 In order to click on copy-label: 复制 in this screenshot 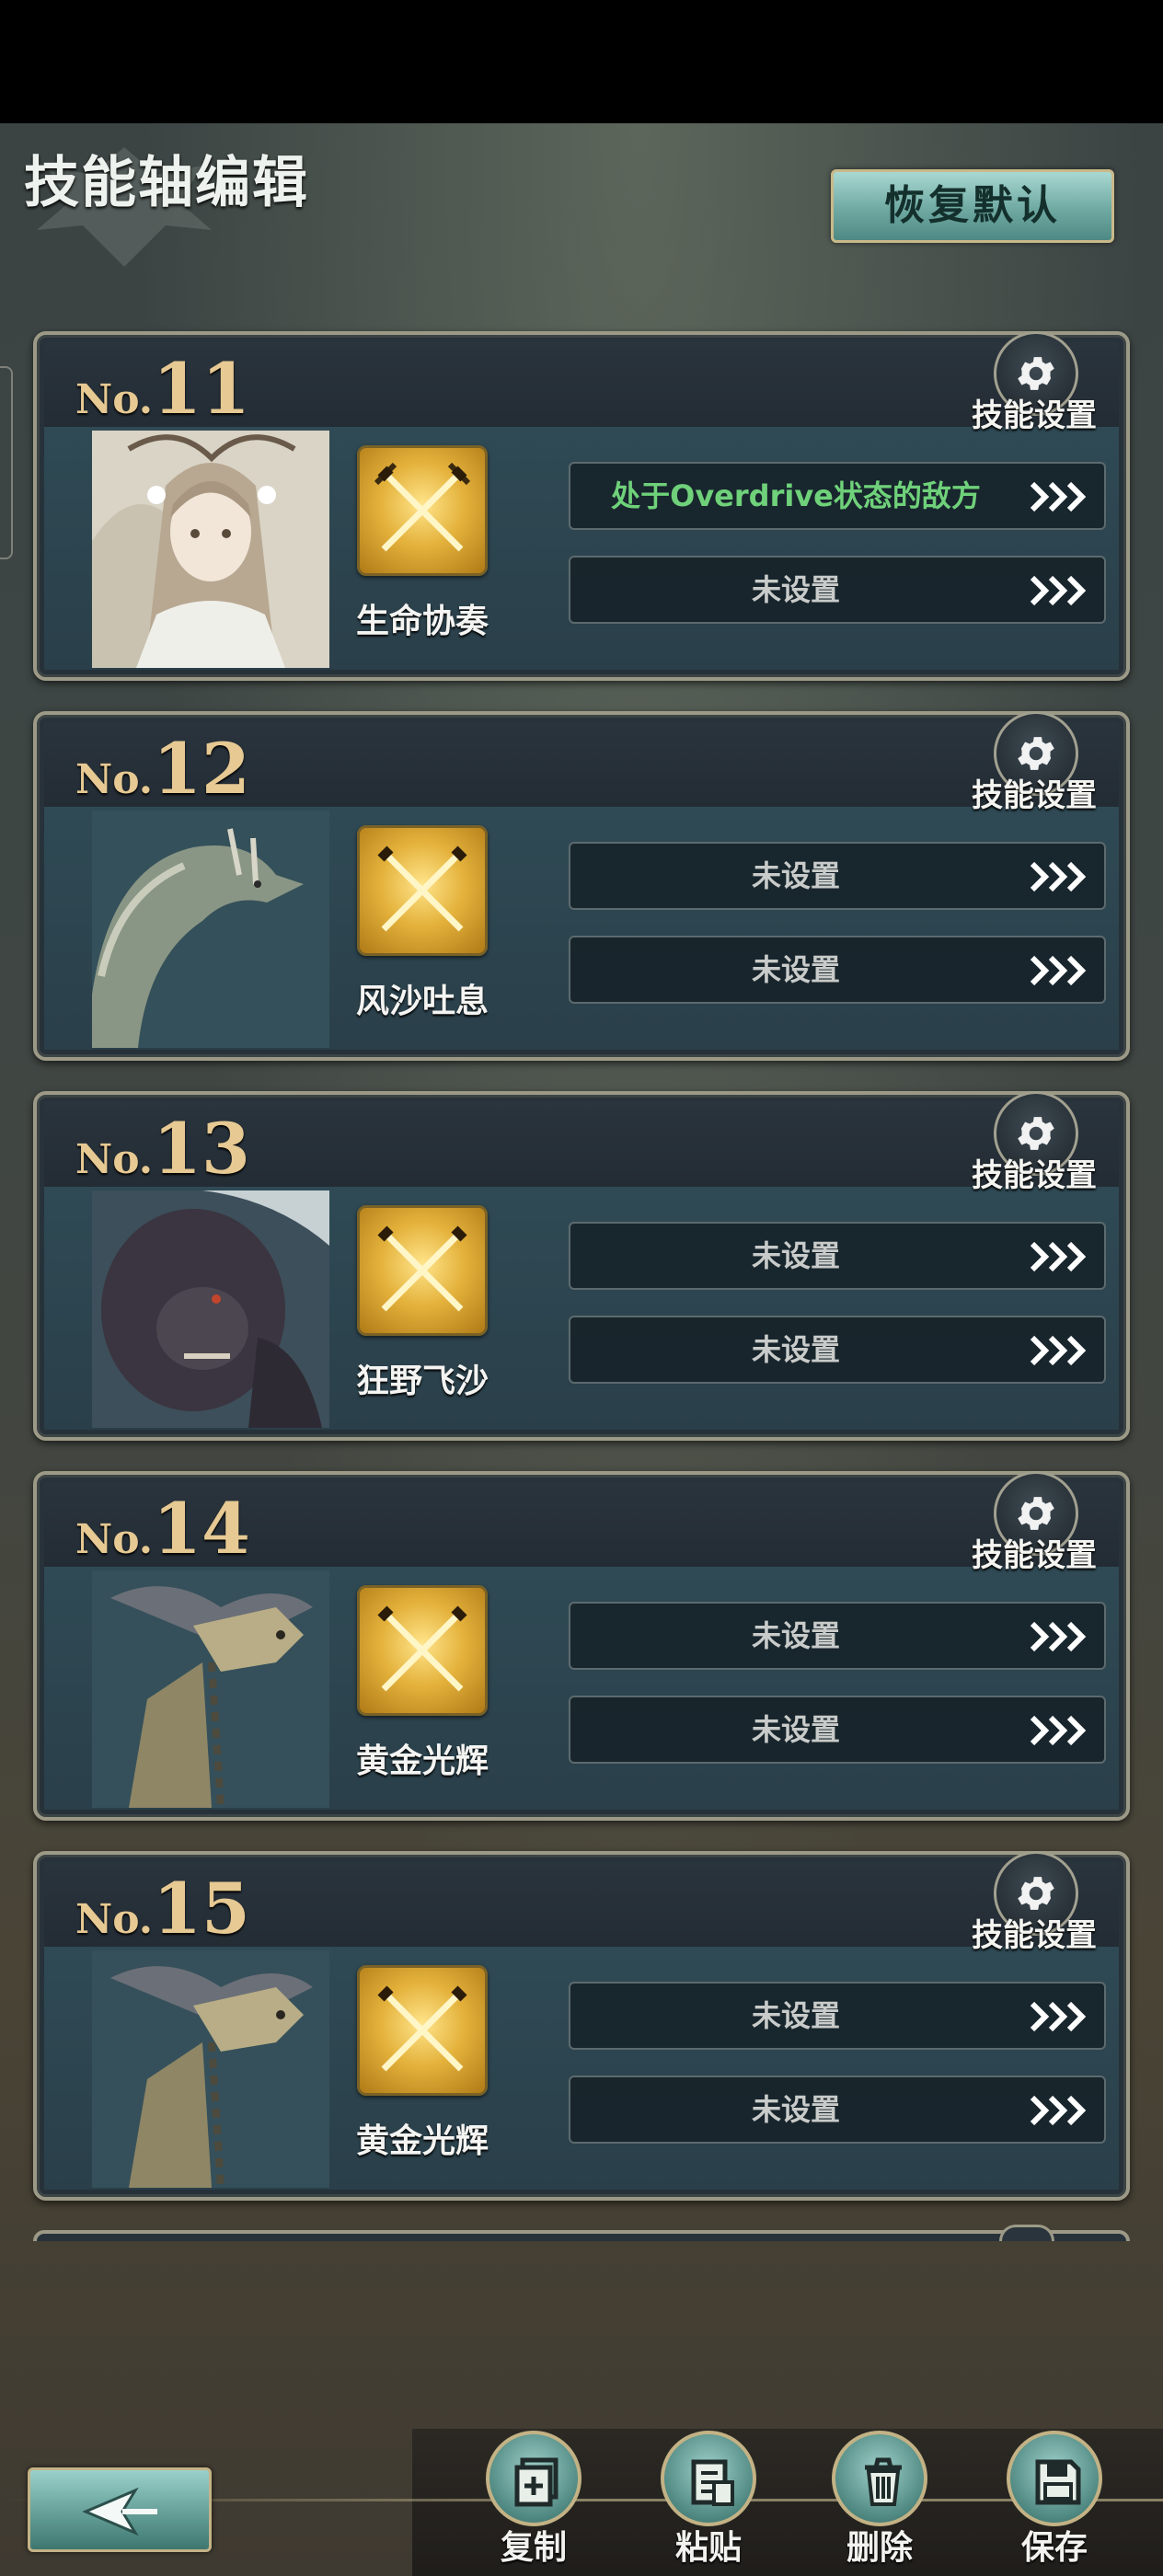, I will do `click(533, 2548)`.